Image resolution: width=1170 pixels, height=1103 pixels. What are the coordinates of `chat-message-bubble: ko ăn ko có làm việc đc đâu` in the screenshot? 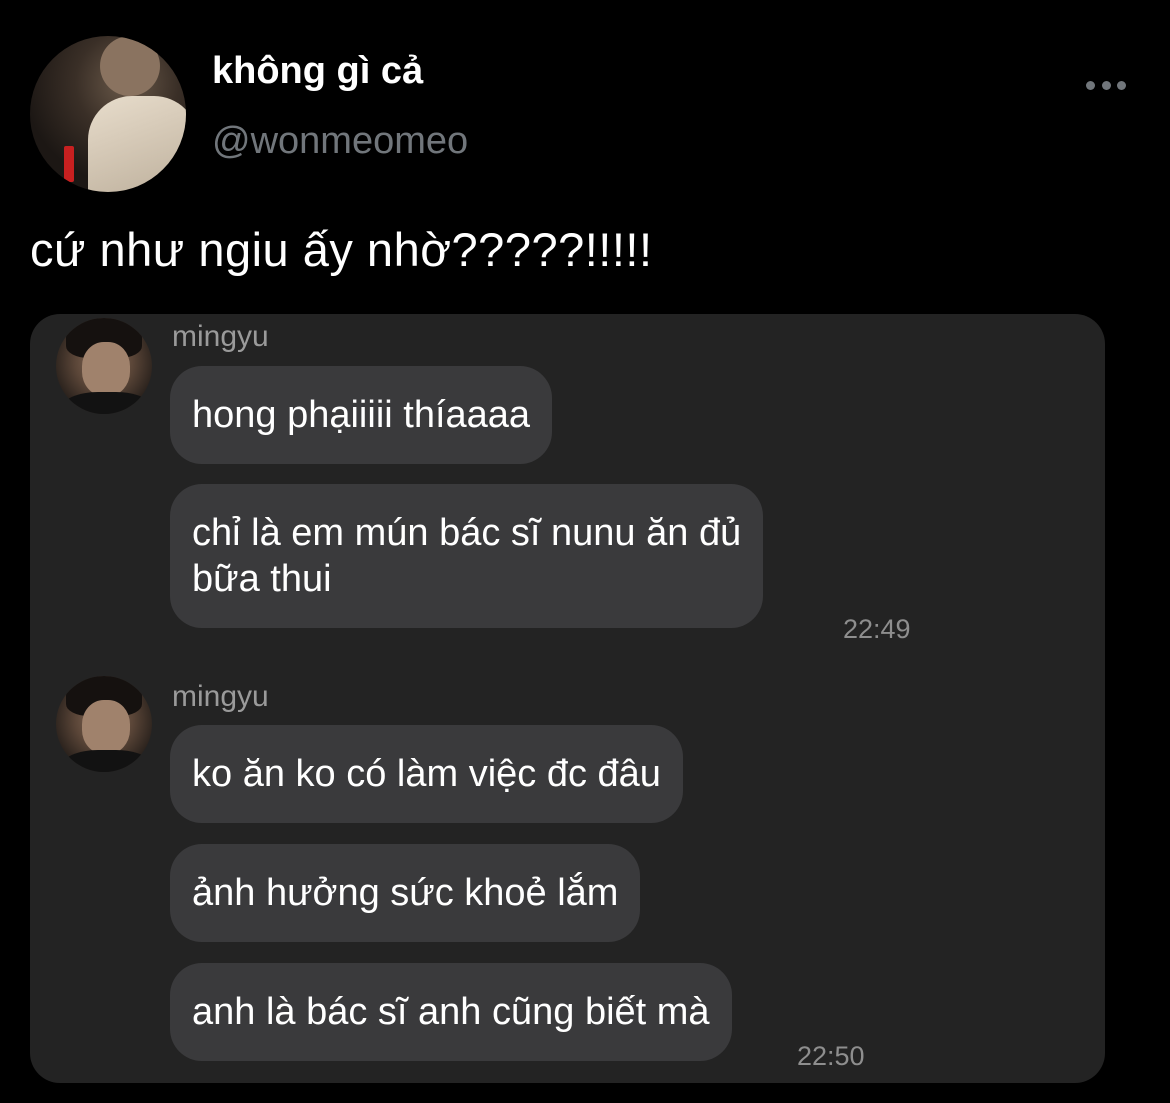 It's located at (426, 774).